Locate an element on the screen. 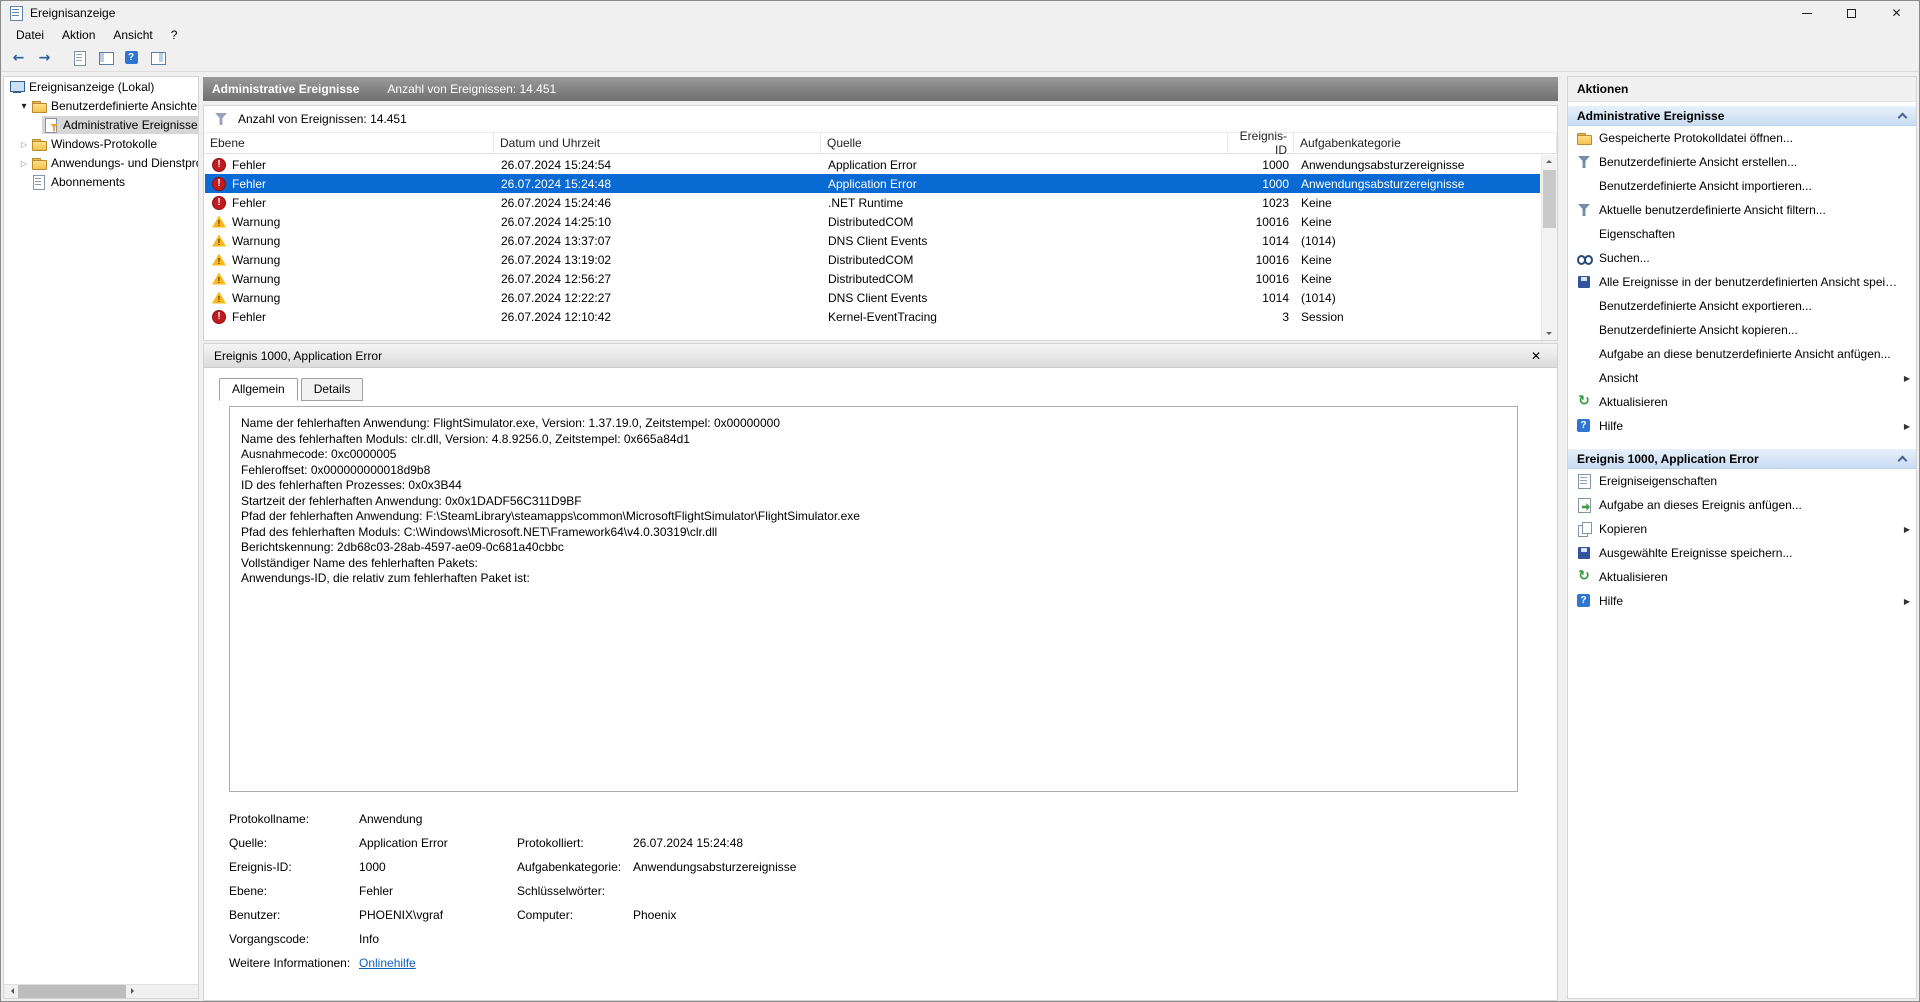 This screenshot has width=1920, height=1002. close-button: ✕ is located at coordinates (1896, 13).